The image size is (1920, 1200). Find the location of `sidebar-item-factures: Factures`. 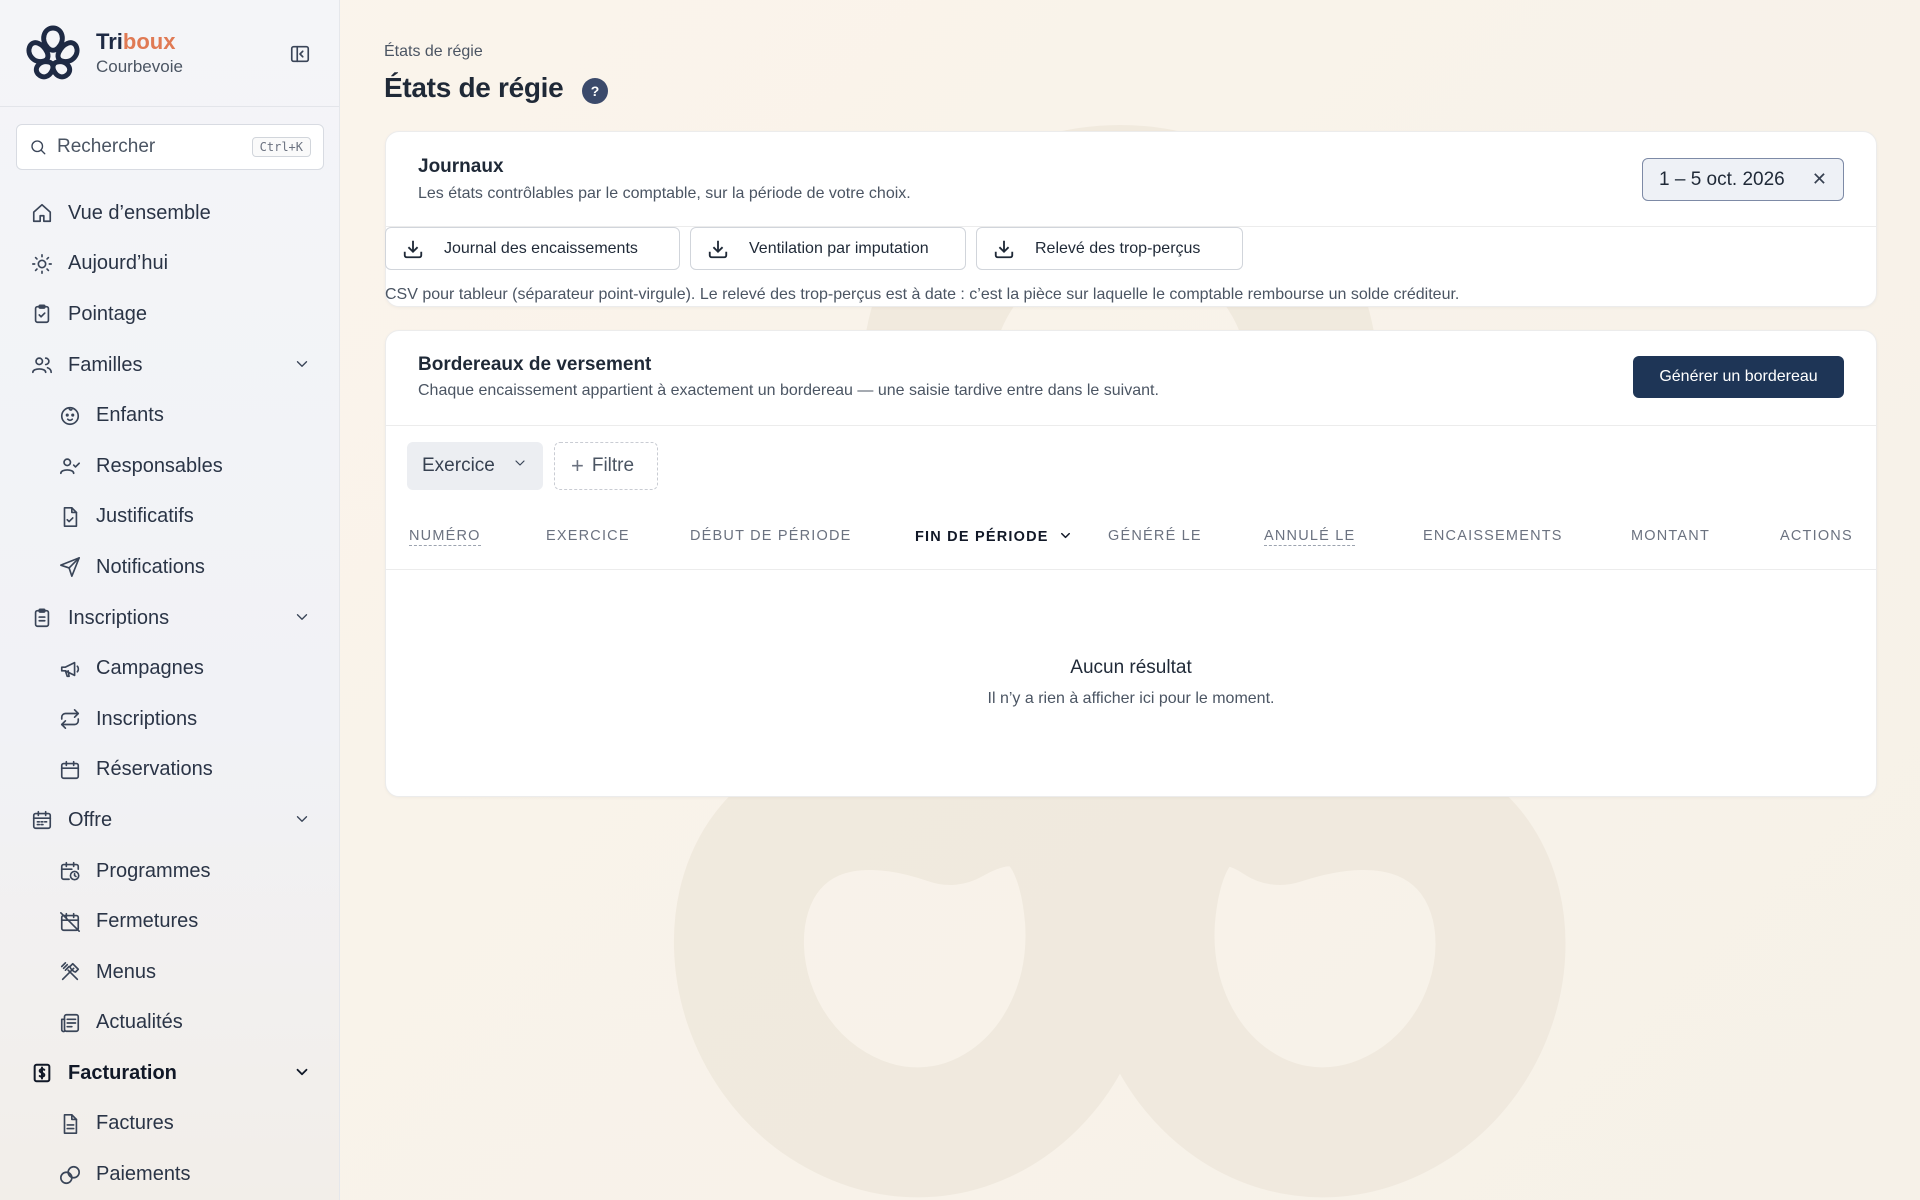

sidebar-item-factures: Factures is located at coordinates (169, 1124).